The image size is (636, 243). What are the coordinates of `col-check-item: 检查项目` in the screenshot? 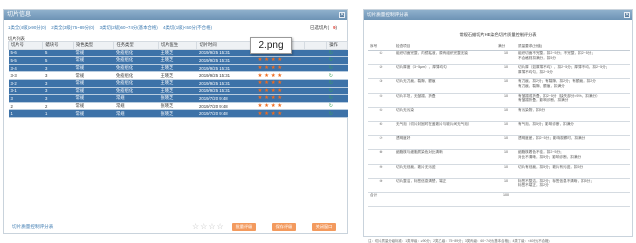 It's located at (445, 46).